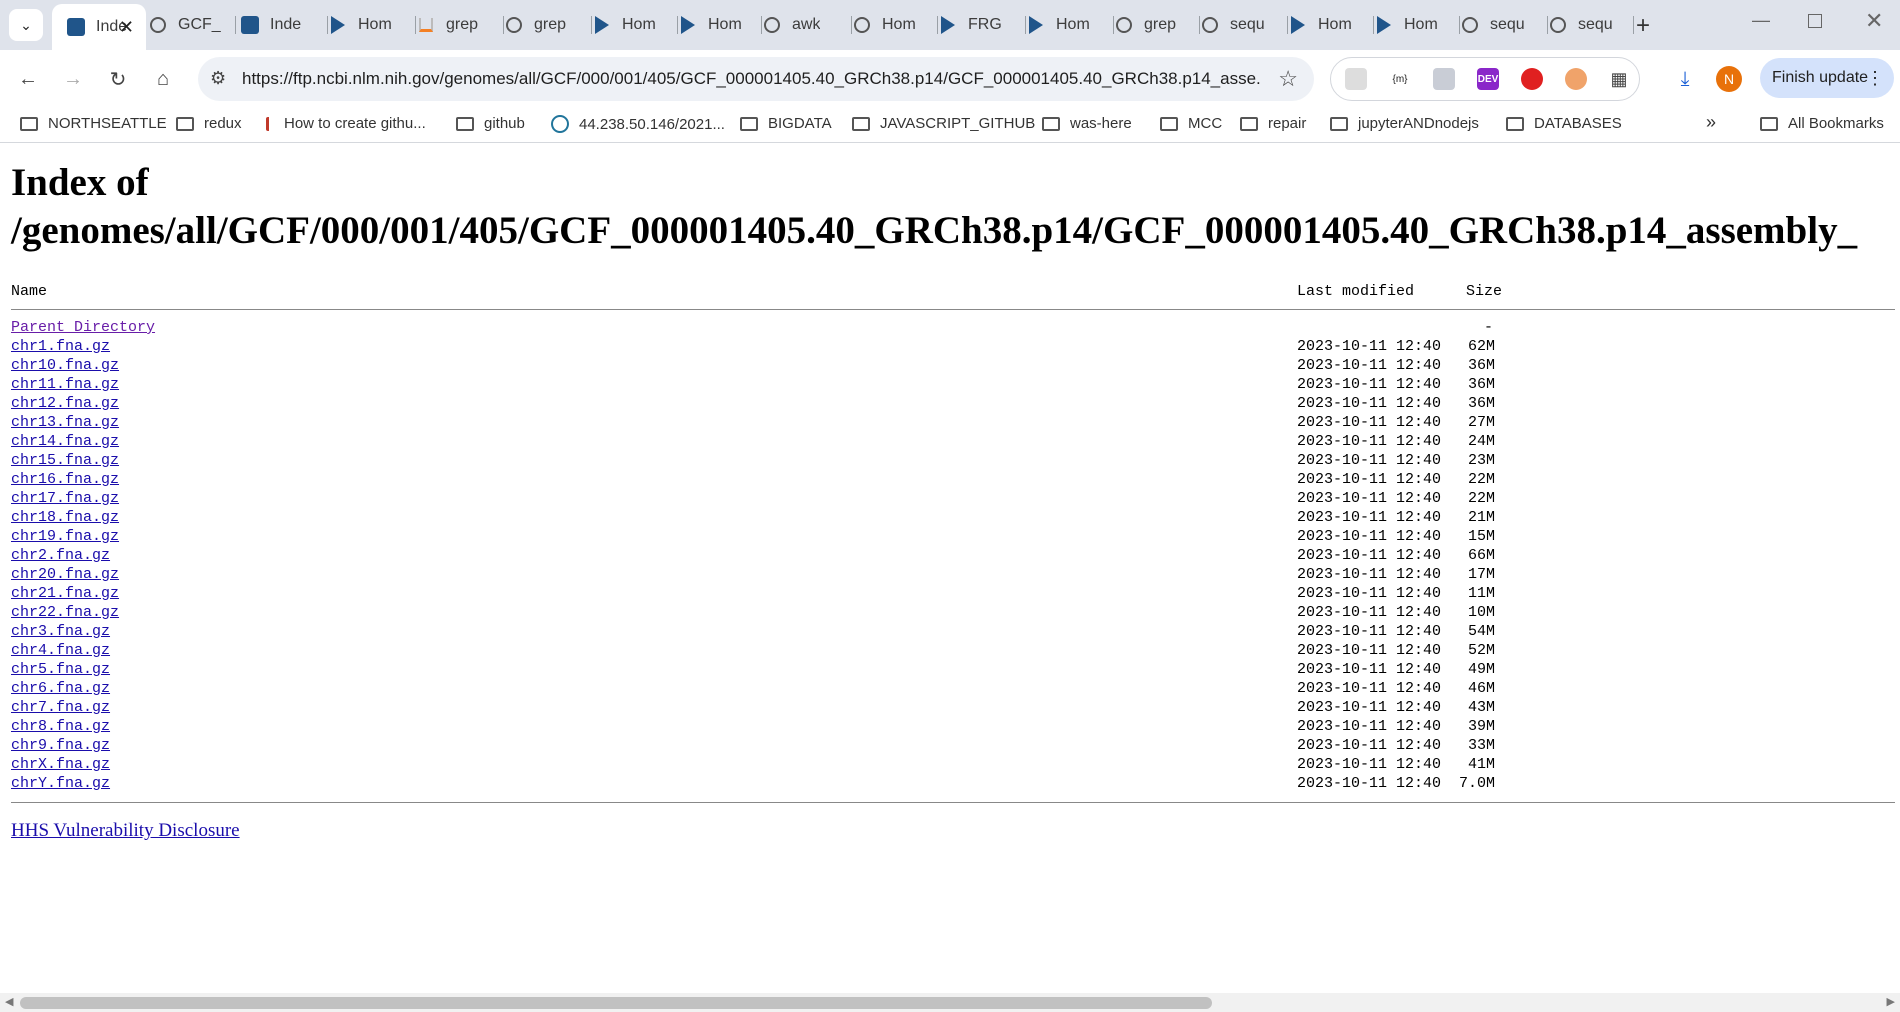 This screenshot has height=1012, width=1900. What do you see at coordinates (1532, 79) in the screenshot?
I see `extension-record-icon` at bounding box center [1532, 79].